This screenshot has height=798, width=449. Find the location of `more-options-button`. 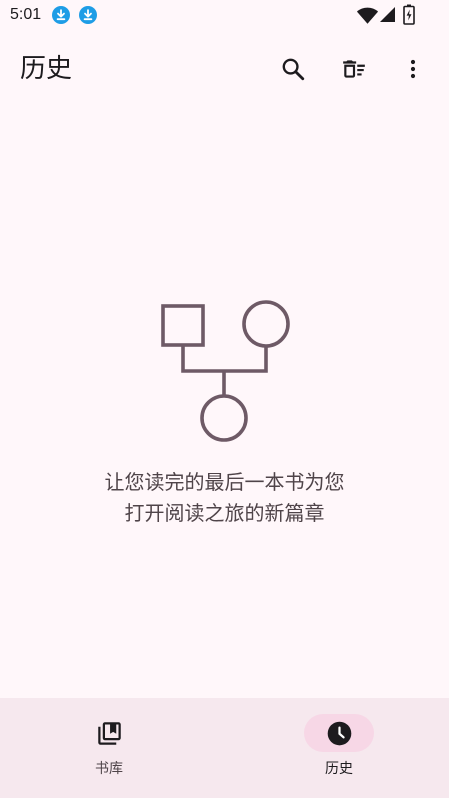

more-options-button is located at coordinates (413, 69).